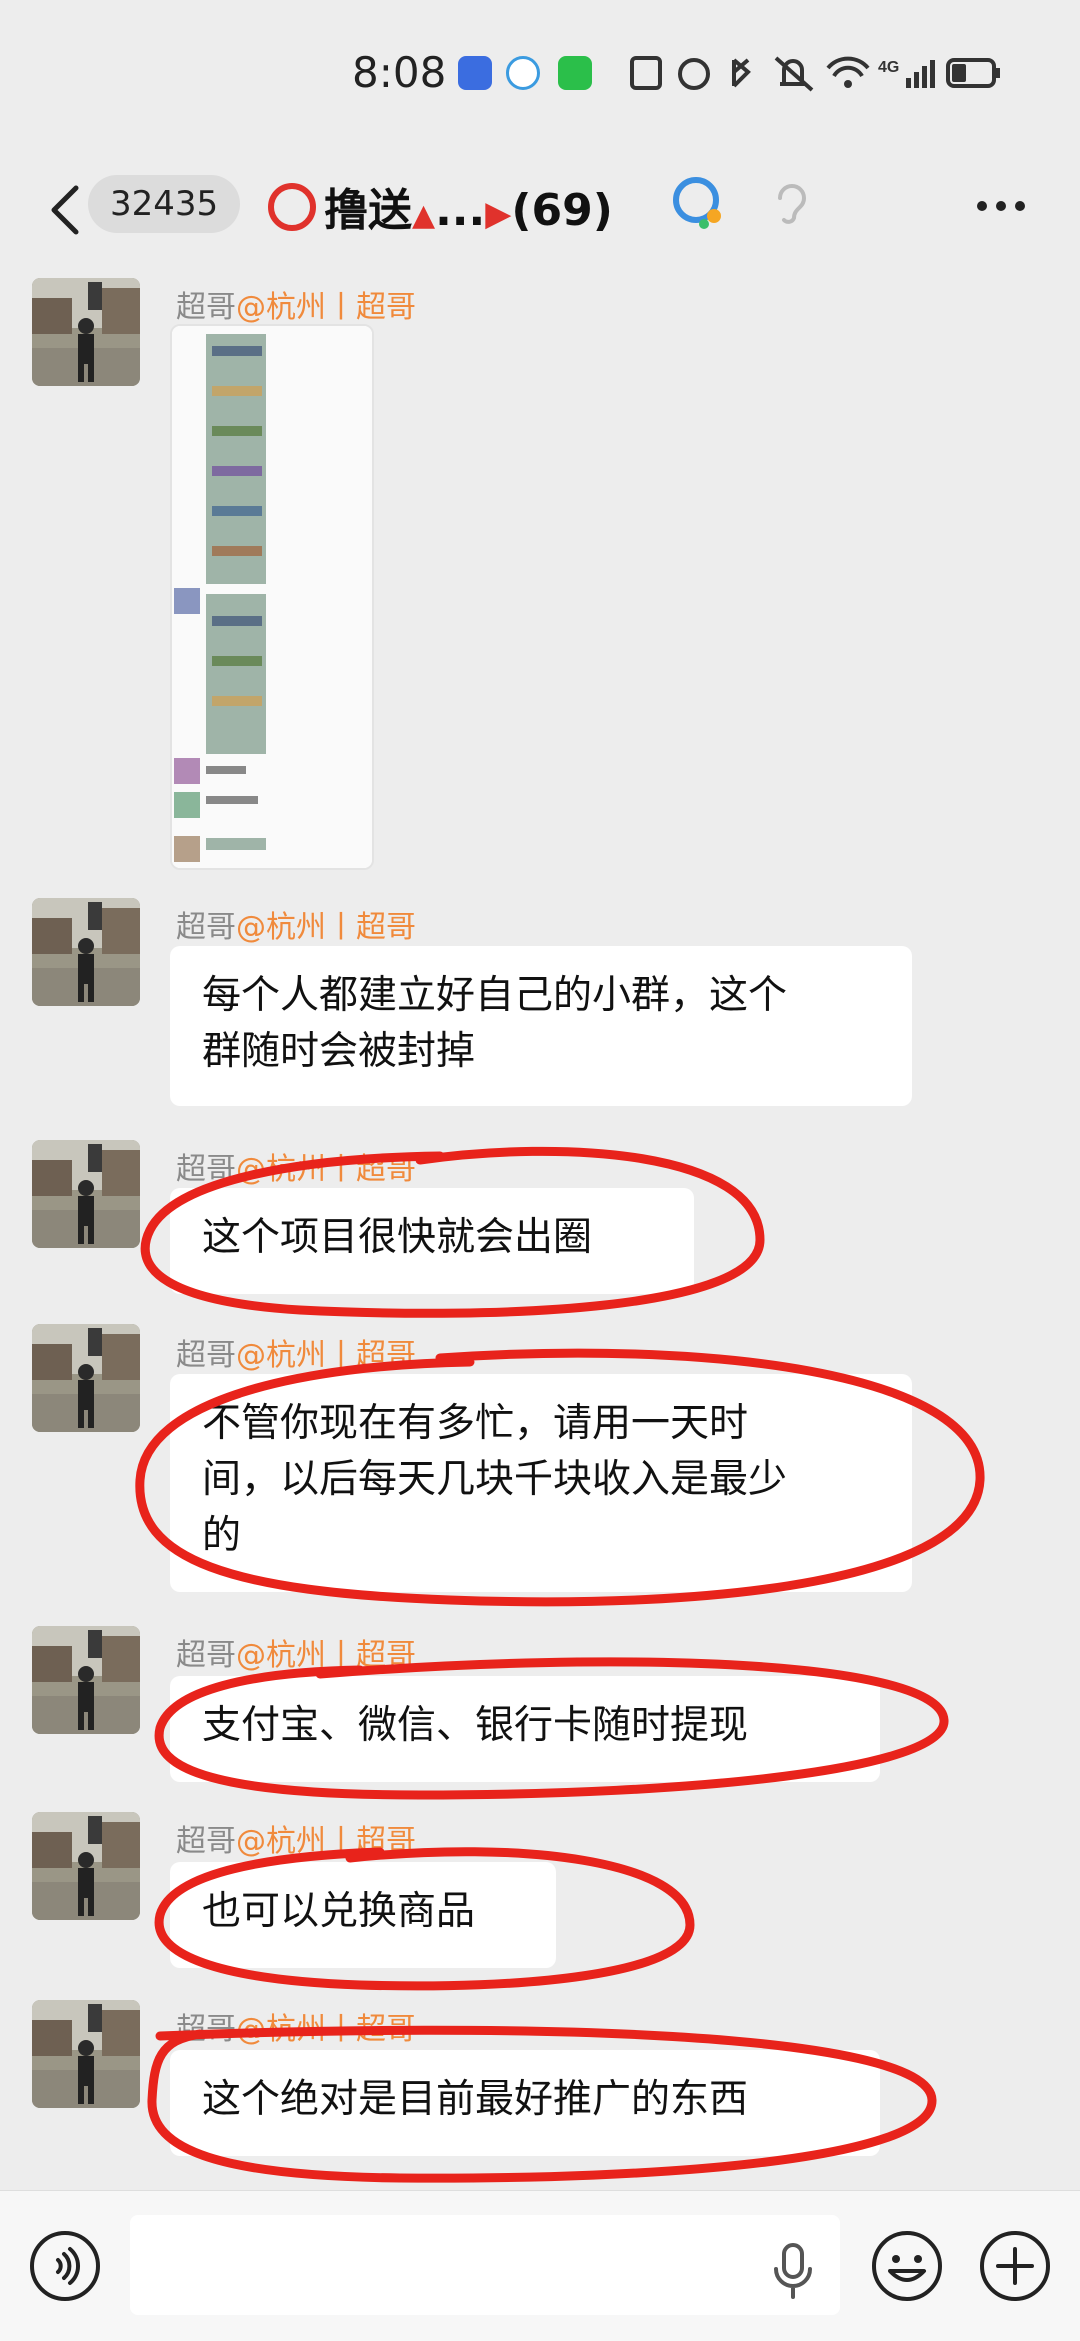 This screenshot has height=2341, width=1080. Describe the element at coordinates (848, 67) in the screenshot. I see `wifi-icon` at that location.